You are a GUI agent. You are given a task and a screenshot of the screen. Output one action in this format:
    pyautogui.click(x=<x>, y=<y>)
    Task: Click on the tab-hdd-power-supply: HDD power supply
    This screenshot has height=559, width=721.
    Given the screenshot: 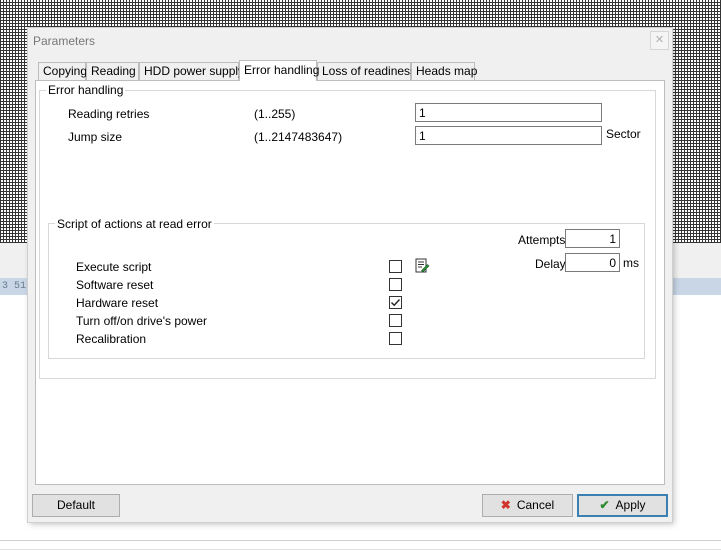 What is the action you would take?
    pyautogui.click(x=191, y=71)
    